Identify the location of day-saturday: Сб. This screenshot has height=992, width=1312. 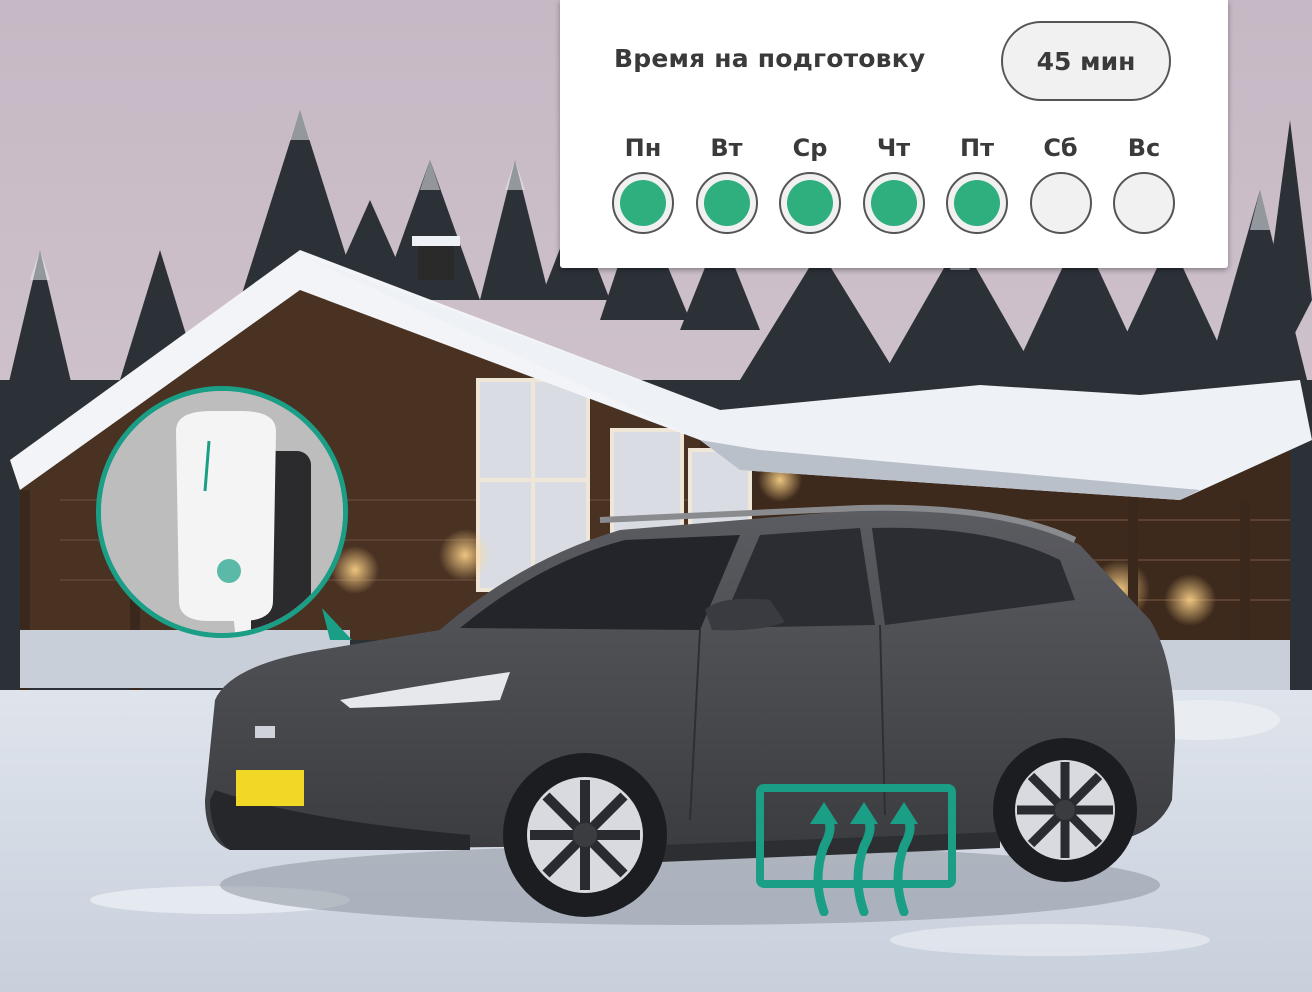
(1060, 183).